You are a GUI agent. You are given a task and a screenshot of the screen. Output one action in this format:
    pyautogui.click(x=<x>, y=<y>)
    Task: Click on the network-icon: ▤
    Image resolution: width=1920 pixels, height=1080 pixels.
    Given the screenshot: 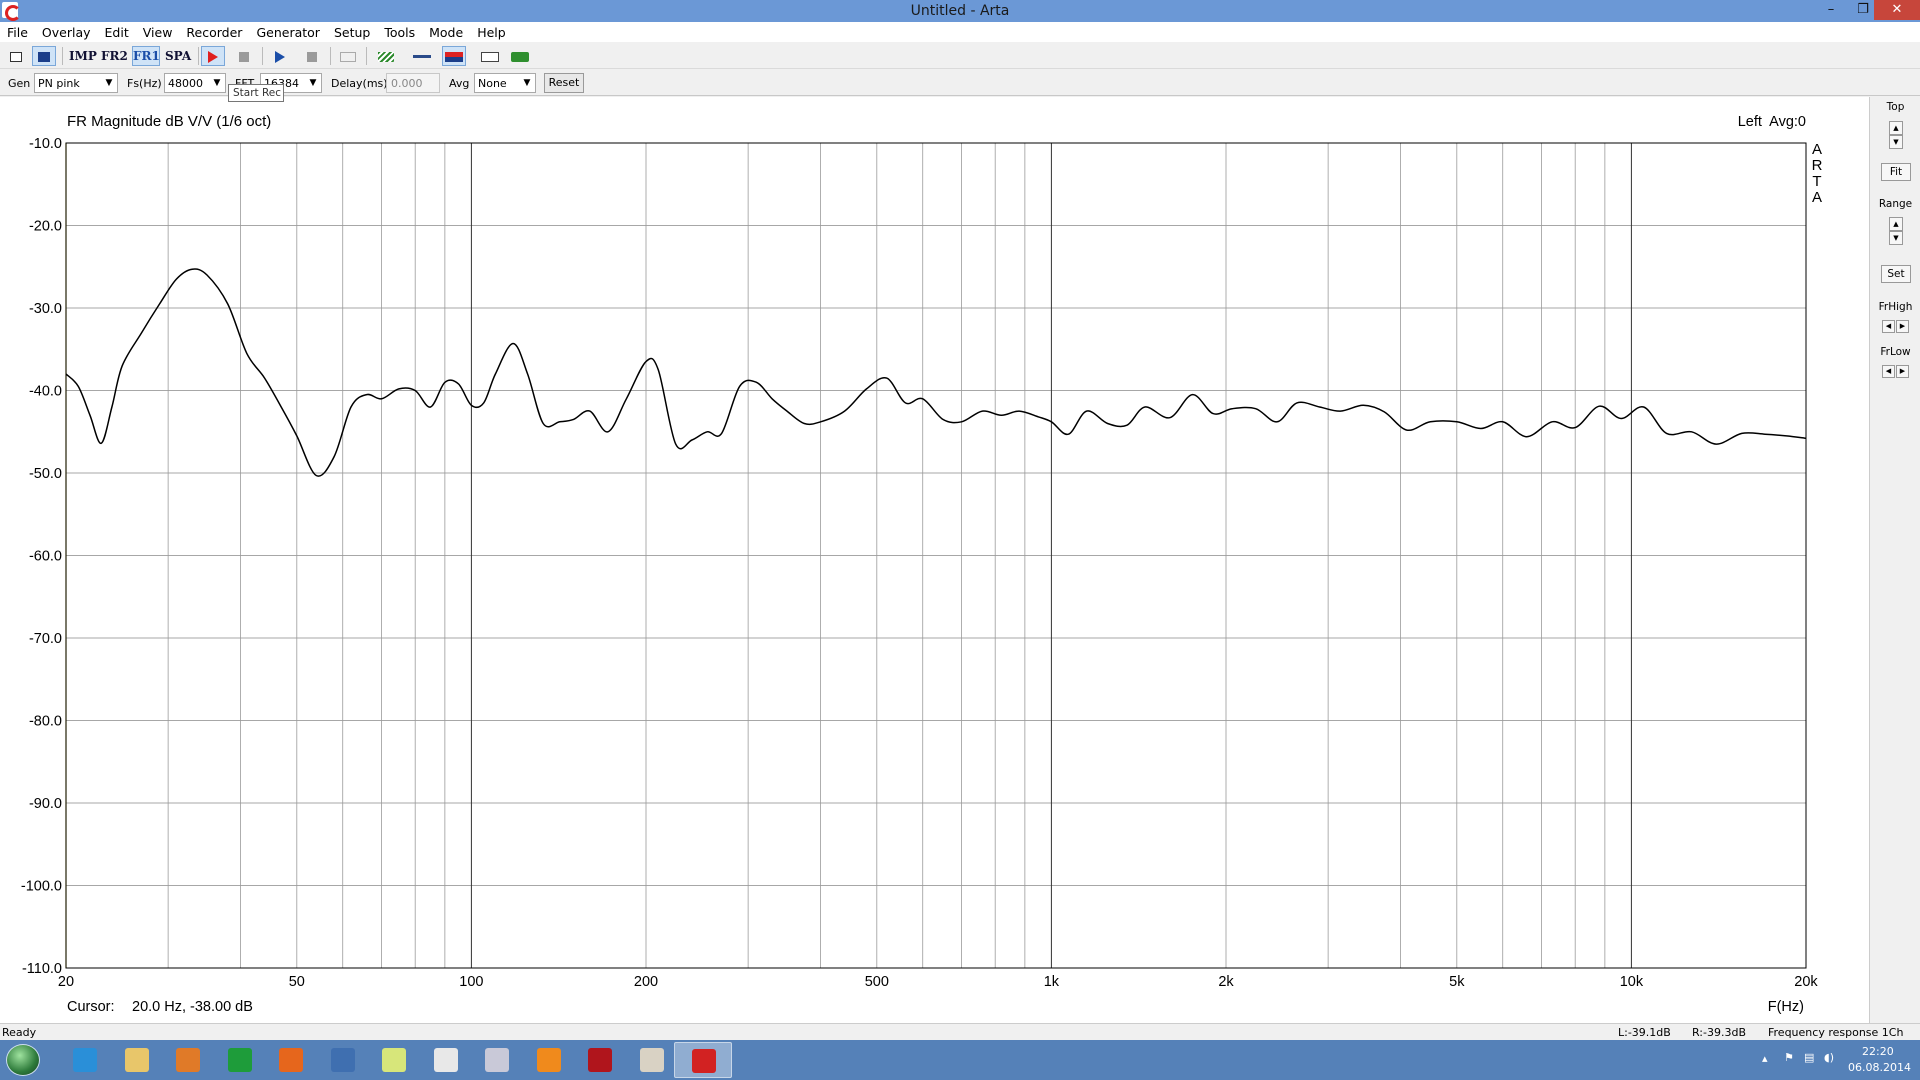 What is the action you would take?
    pyautogui.click(x=1809, y=1057)
    